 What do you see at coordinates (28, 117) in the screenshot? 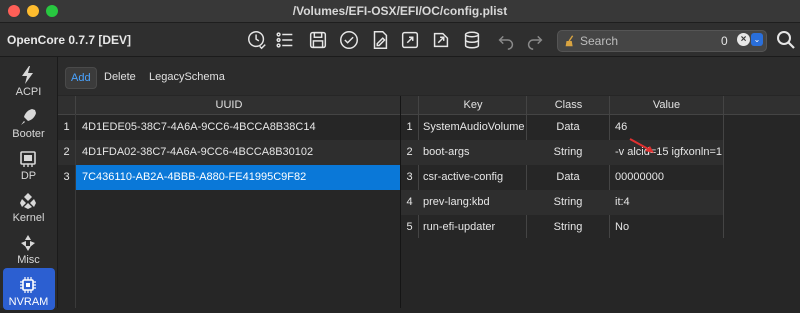
I see `rocket-icon` at bounding box center [28, 117].